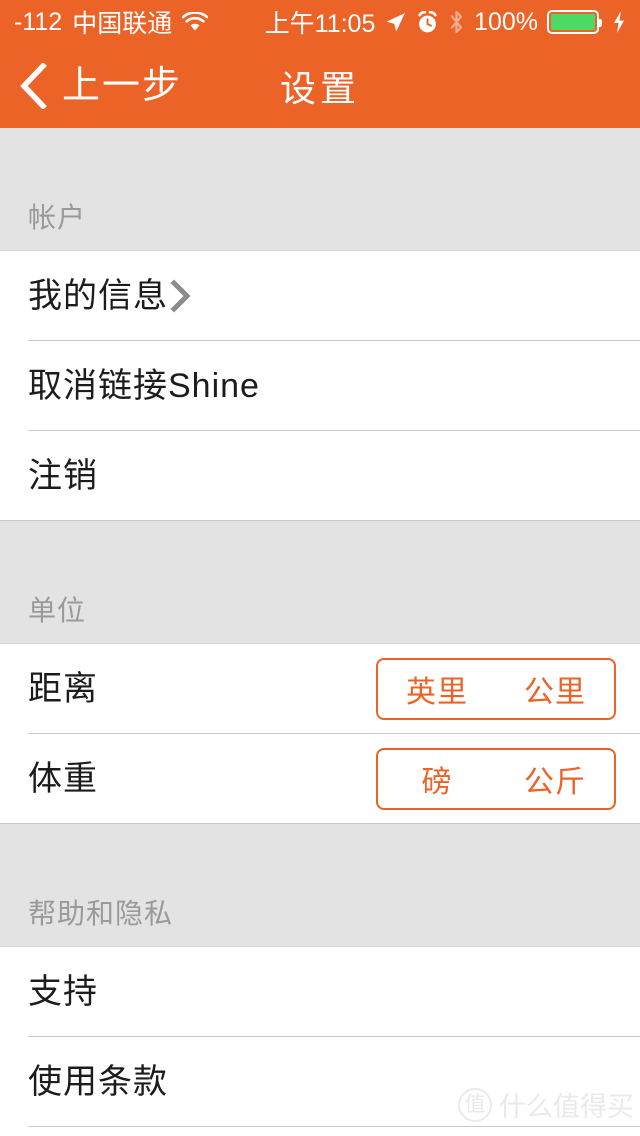 The height and width of the screenshot is (1136, 640). I want to click on back-button-label: 上一步, so click(122, 86).